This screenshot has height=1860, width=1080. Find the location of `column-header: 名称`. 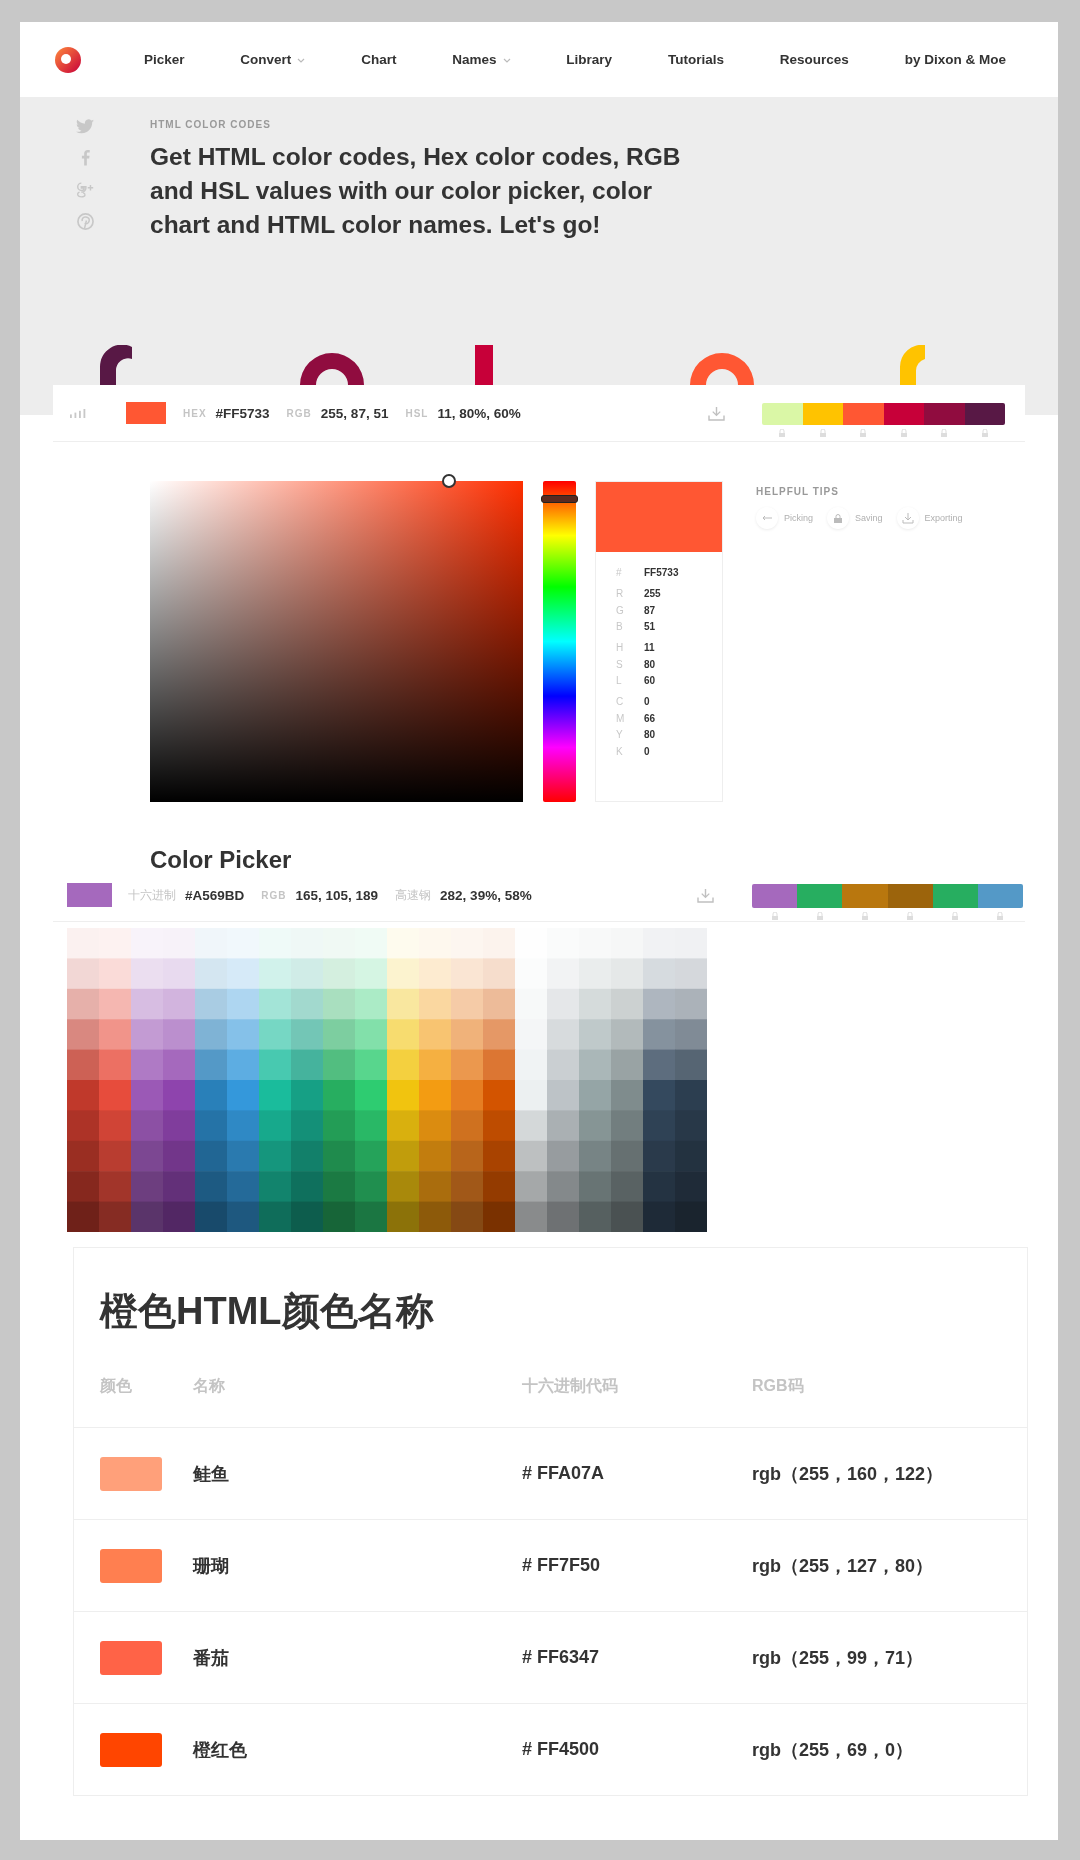

column-header: 名称 is located at coordinates (209, 1386).